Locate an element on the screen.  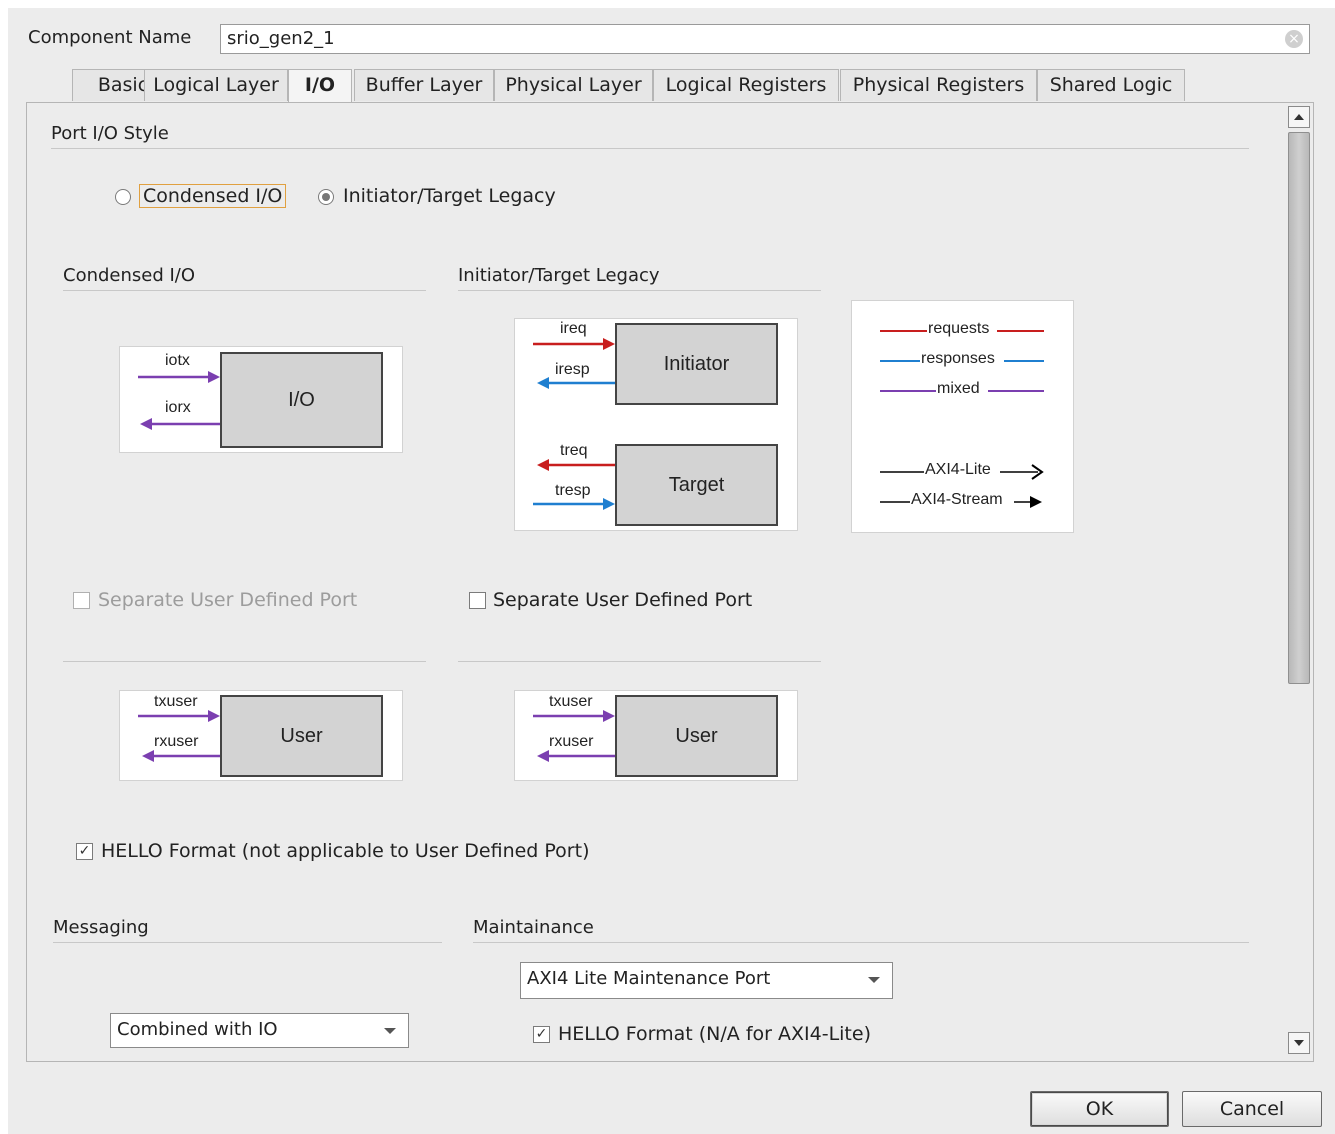
initiator-block: Initiator is located at coordinates (696, 364).